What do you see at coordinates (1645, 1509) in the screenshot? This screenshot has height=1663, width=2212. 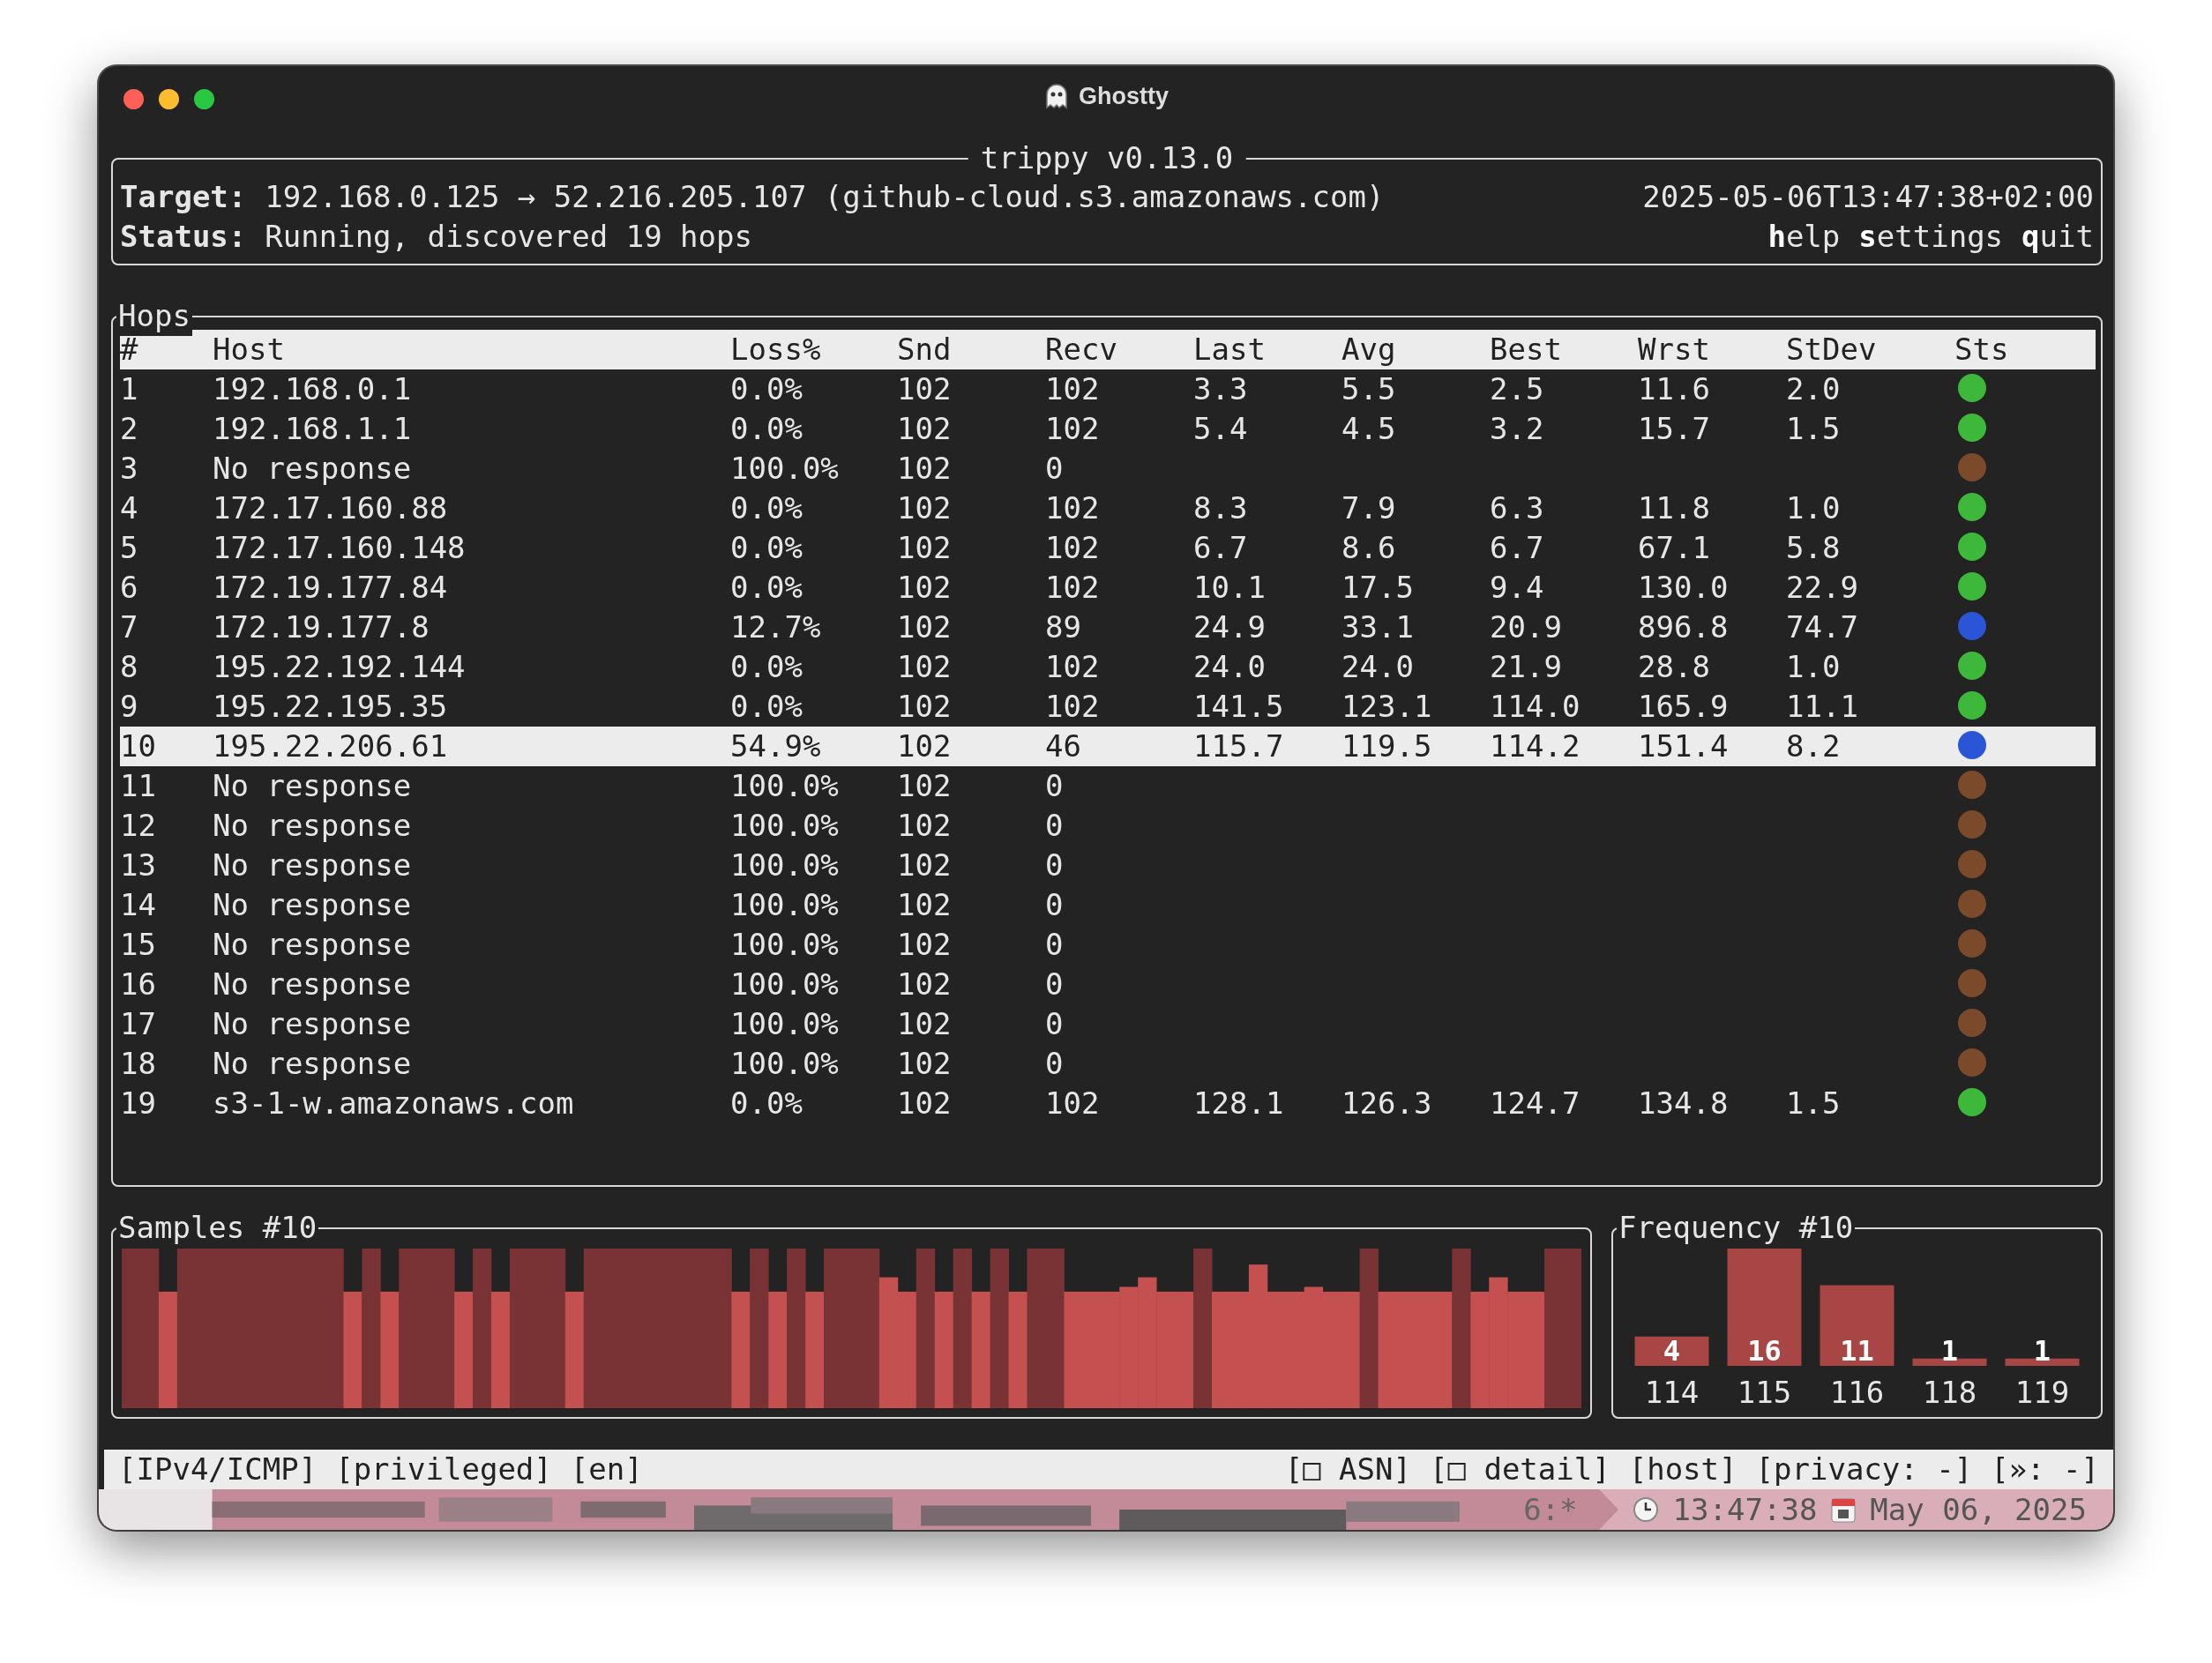 I see `clock-icon` at bounding box center [1645, 1509].